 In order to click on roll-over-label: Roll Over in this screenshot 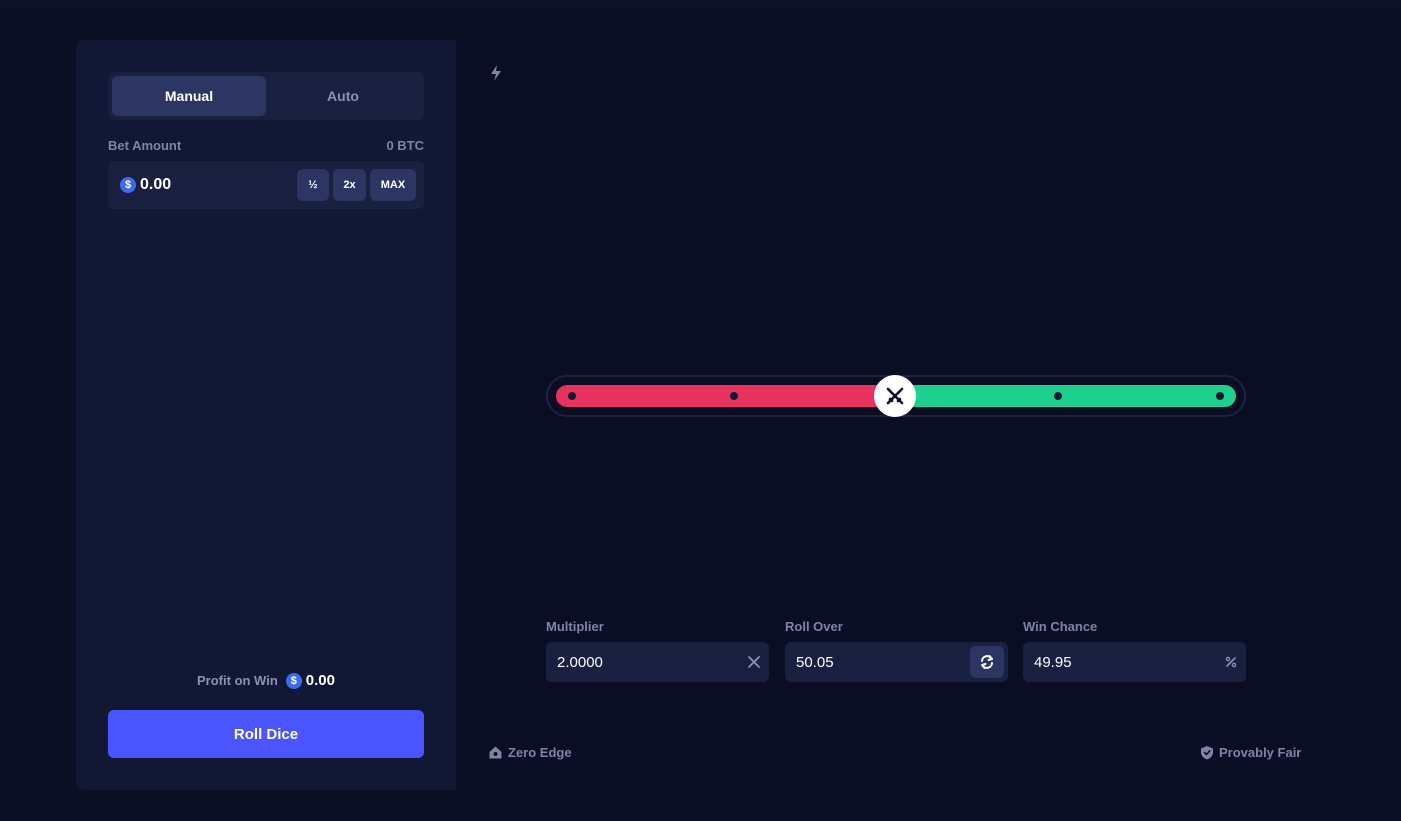, I will do `click(814, 626)`.